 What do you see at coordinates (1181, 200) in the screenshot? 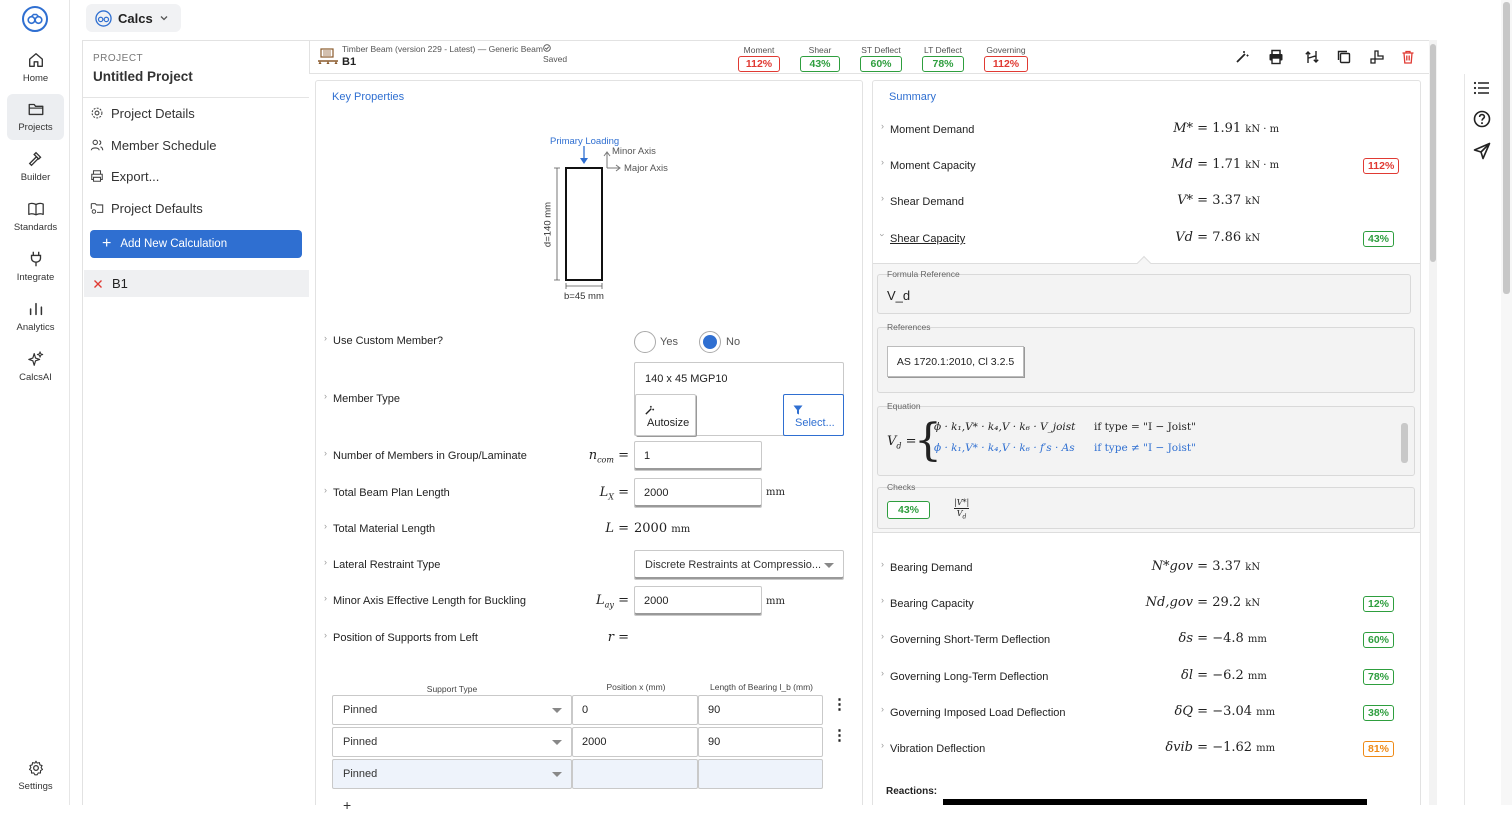
I see `row-math: V* = 3.37 kN` at bounding box center [1181, 200].